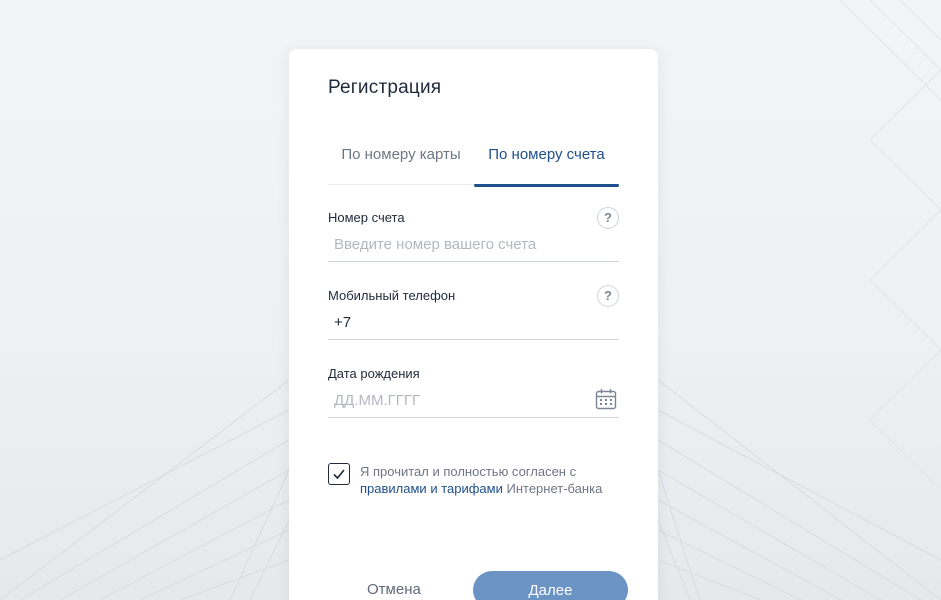  What do you see at coordinates (608, 296) in the screenshot?
I see `phone-help-icon: ?` at bounding box center [608, 296].